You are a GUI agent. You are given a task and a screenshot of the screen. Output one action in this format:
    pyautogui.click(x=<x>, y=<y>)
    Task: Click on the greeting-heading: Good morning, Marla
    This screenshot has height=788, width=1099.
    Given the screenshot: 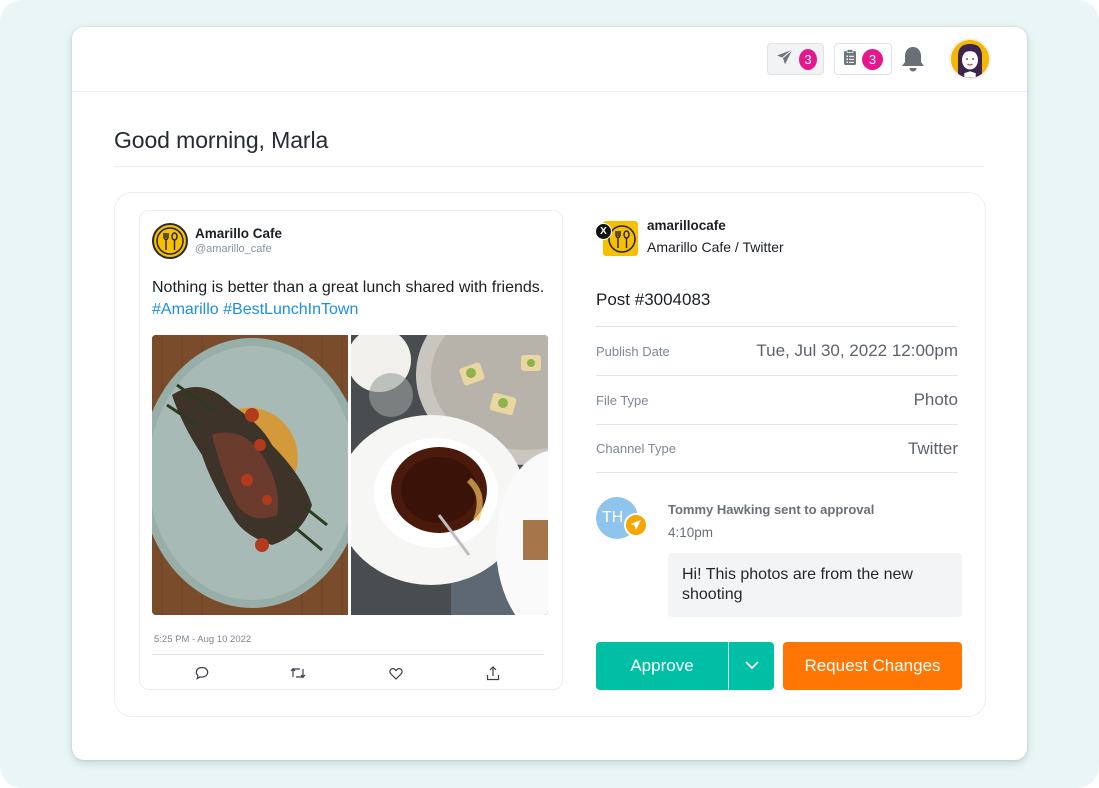 What is the action you would take?
    pyautogui.click(x=221, y=140)
    